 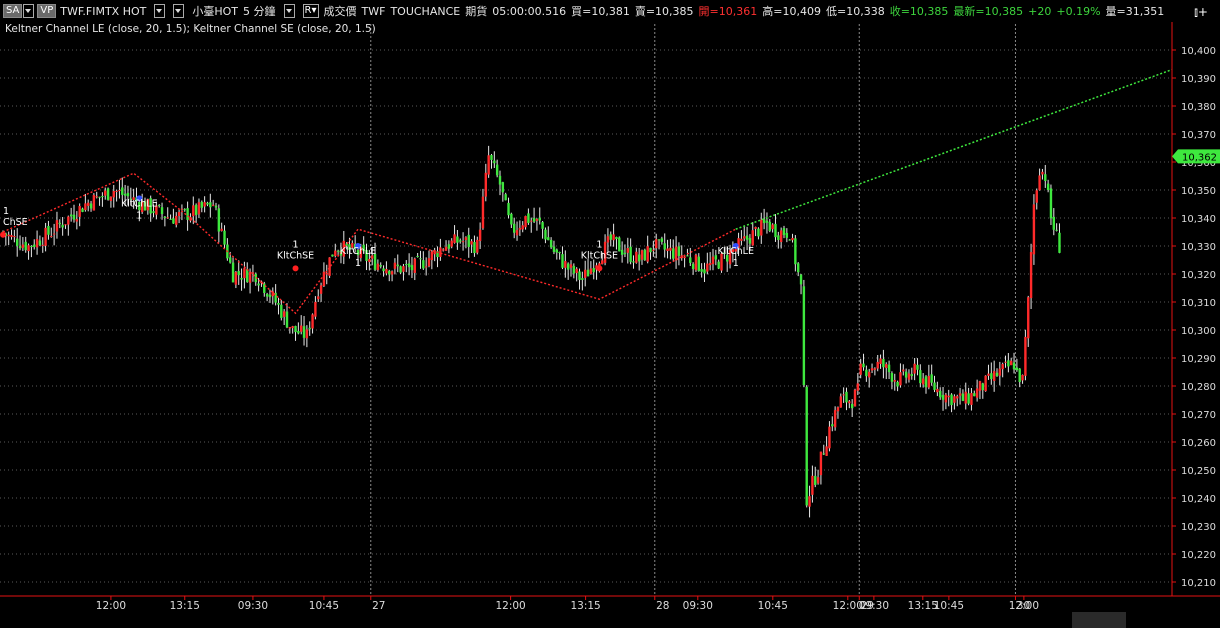 I want to click on list-dropdown-icon, so click(x=179, y=11).